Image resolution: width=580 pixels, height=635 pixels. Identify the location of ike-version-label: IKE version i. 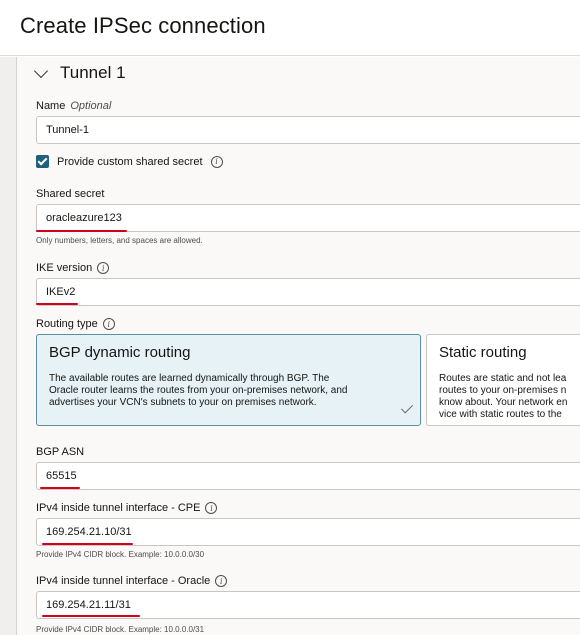
(73, 268).